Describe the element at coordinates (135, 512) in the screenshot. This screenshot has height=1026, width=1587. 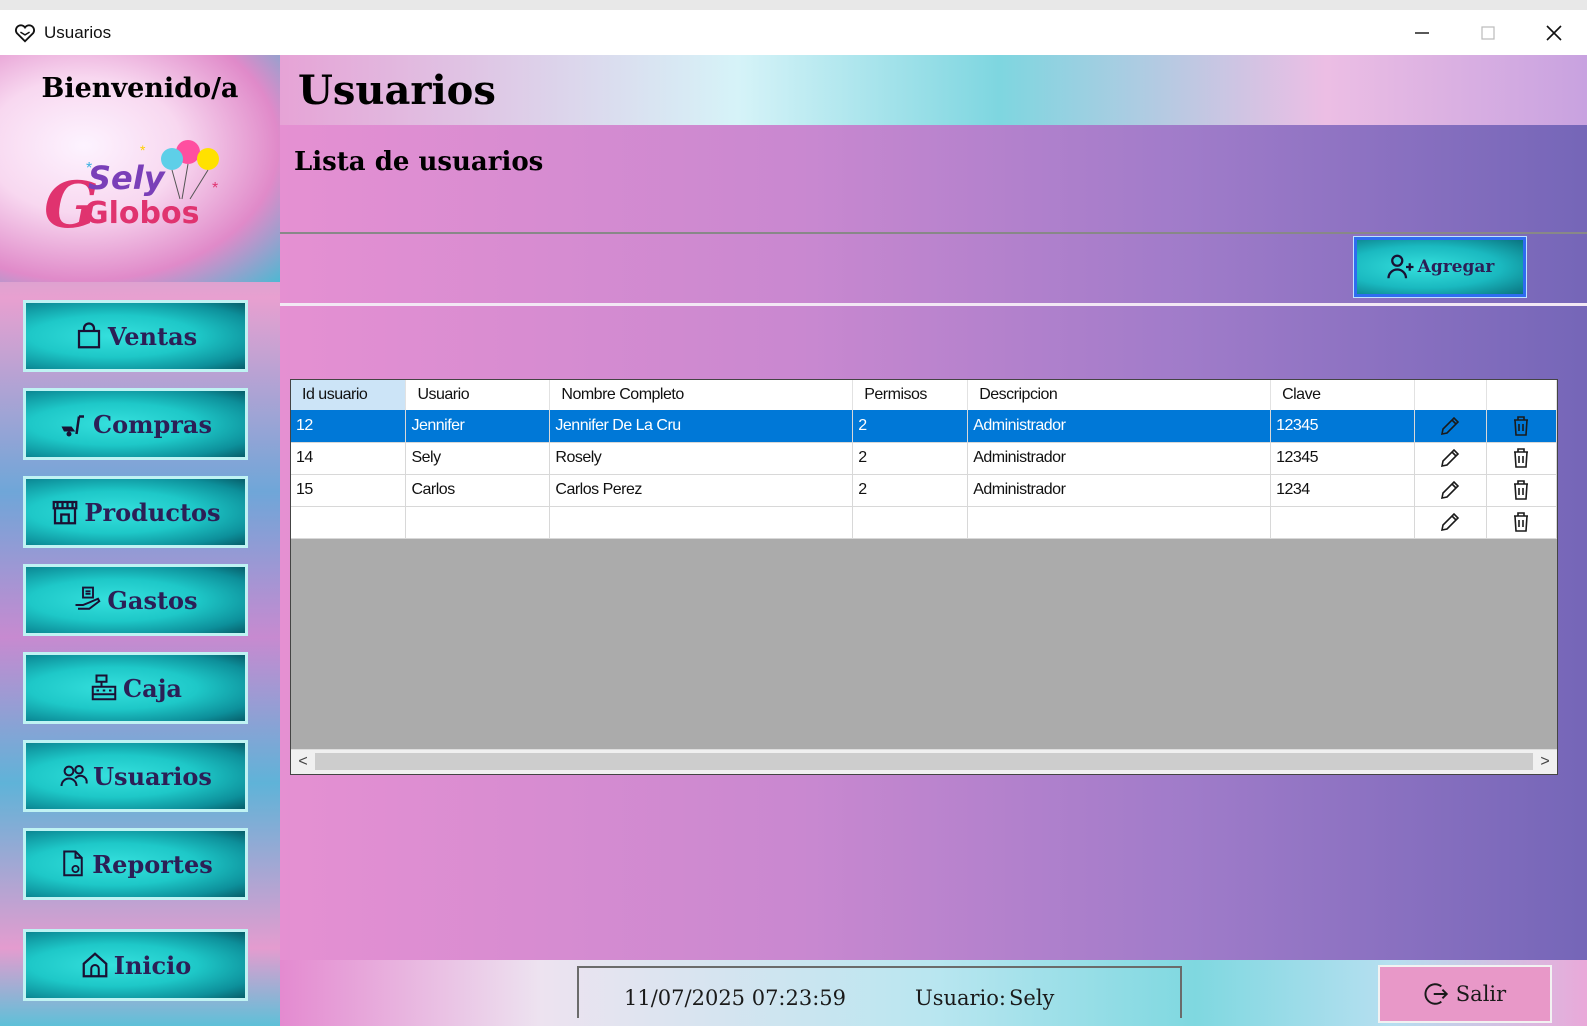
I see `nav-button-productos: Productos` at that location.